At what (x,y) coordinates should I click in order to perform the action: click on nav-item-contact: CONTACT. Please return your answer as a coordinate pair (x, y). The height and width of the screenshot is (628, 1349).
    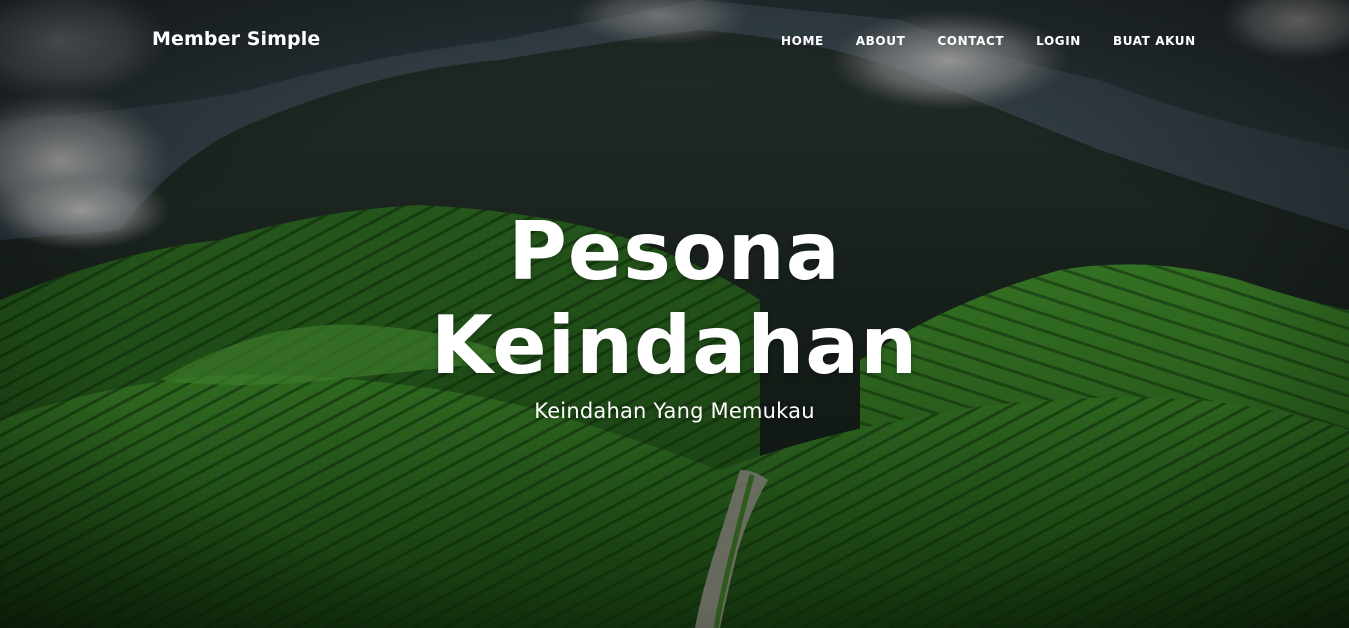
    Looking at the image, I should click on (986, 41).